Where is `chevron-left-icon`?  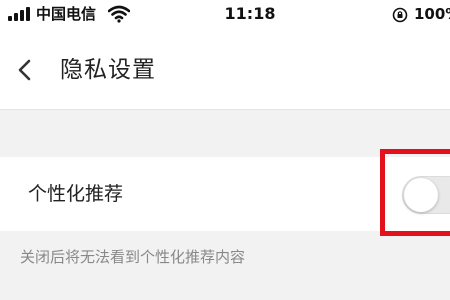 chevron-left-icon is located at coordinates (24, 70).